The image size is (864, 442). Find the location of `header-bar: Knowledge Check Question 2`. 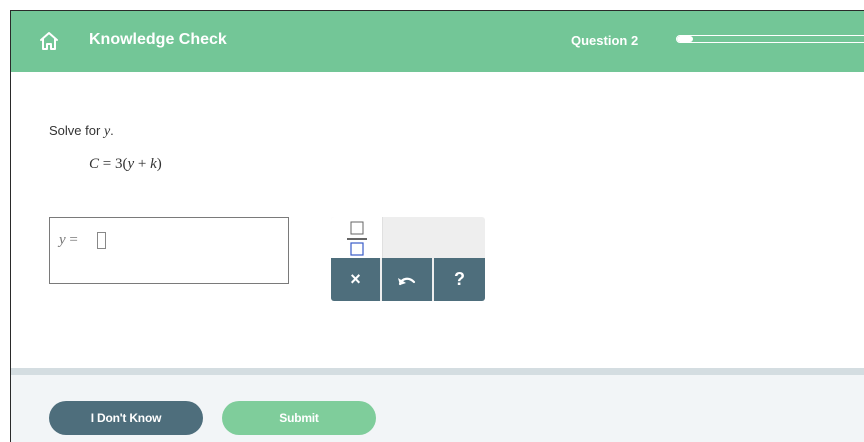

header-bar: Knowledge Check Question 2 is located at coordinates (437, 41).